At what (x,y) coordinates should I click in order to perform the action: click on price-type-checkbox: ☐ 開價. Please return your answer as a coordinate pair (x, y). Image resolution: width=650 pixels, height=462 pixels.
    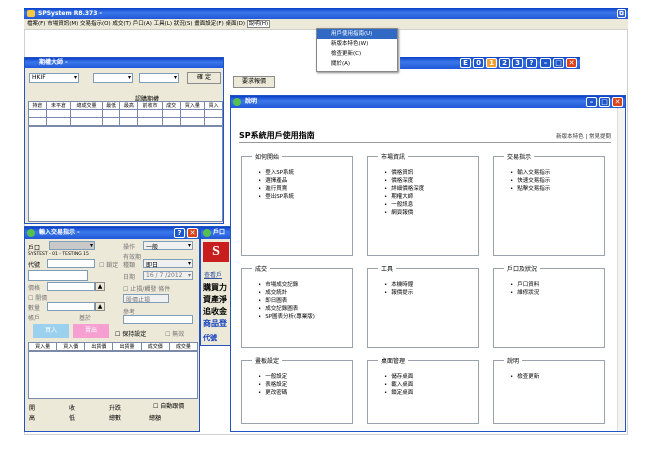
    Looking at the image, I should click on (37, 297).